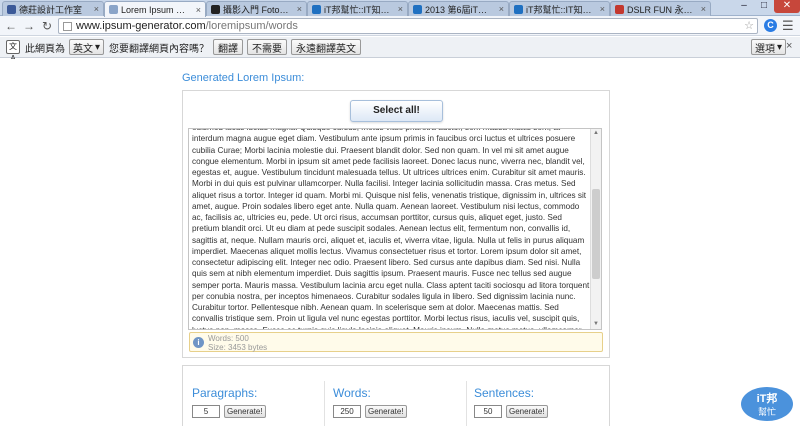  I want to click on menu-wrench-icon: ☰, so click(788, 26).